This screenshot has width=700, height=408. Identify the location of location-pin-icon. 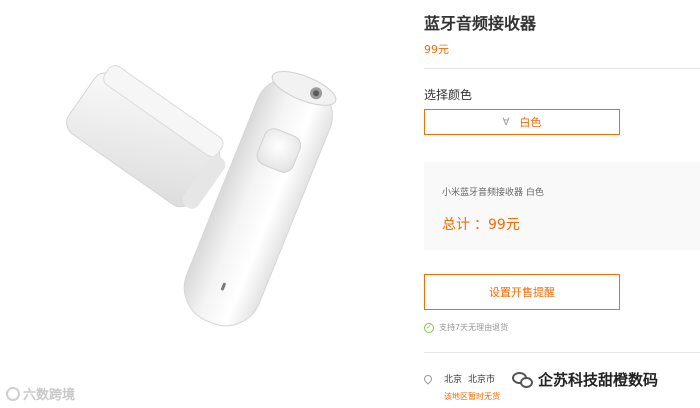
(428, 378).